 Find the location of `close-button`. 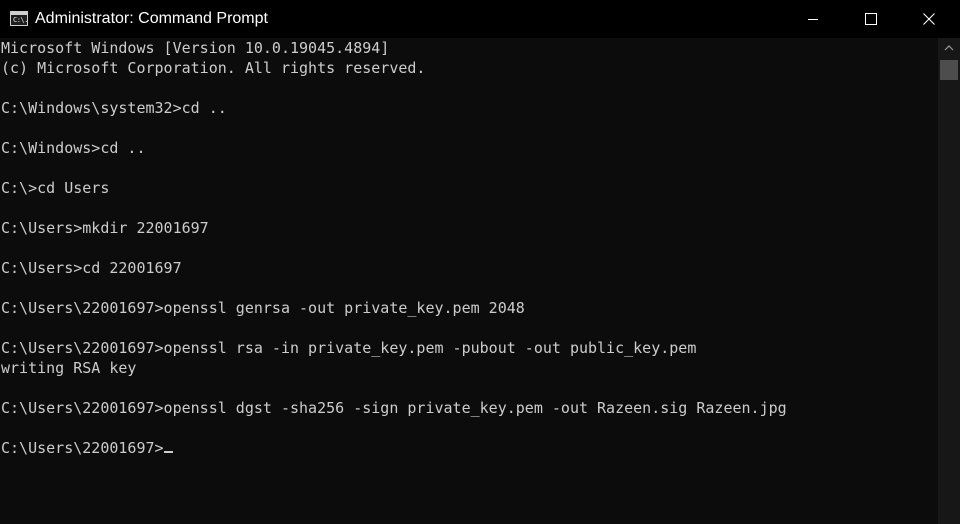

close-button is located at coordinates (929, 19).